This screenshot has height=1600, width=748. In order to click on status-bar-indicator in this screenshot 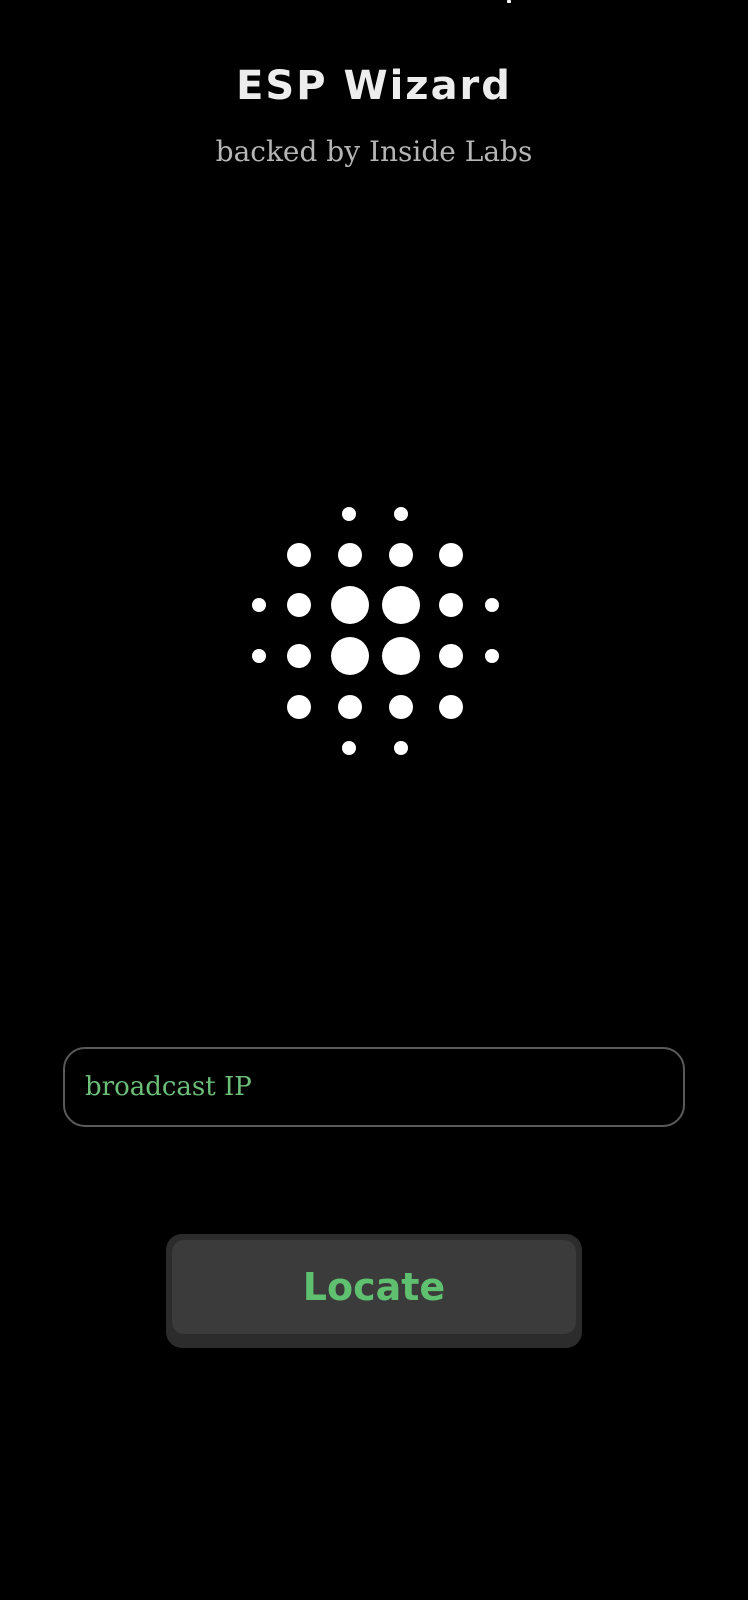, I will do `click(509, 1)`.